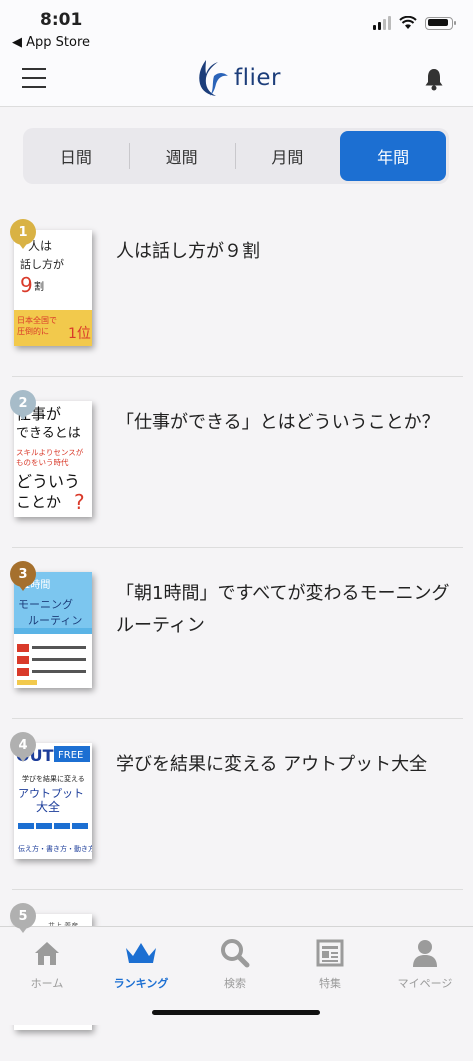 The width and height of the screenshot is (473, 1061). I want to click on tab-feature: 特集, so click(330, 963).